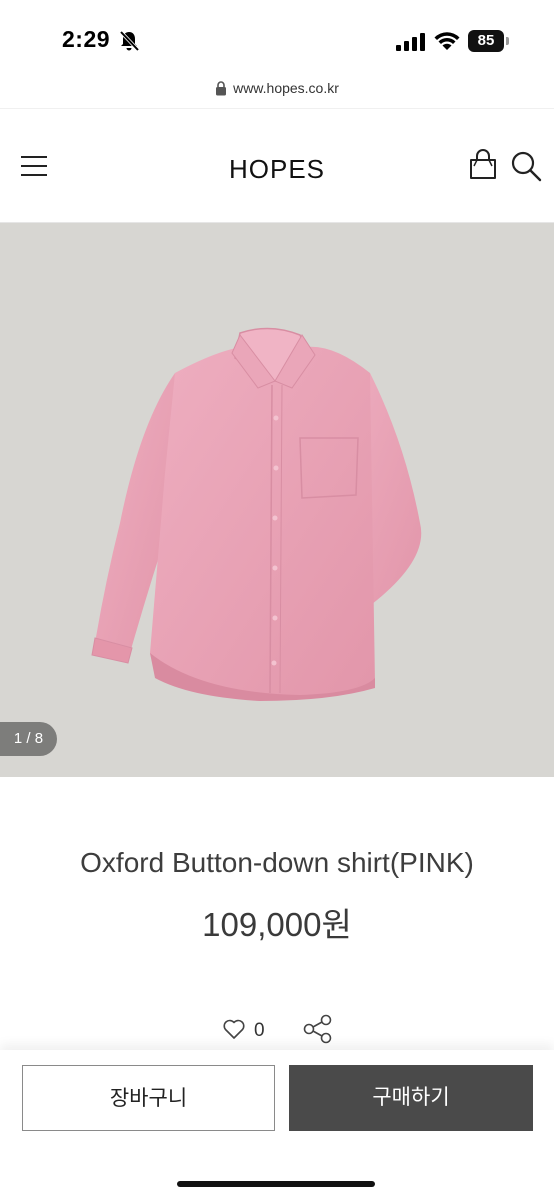 The image size is (554, 1200). Describe the element at coordinates (221, 87) in the screenshot. I see `lock-icon` at that location.